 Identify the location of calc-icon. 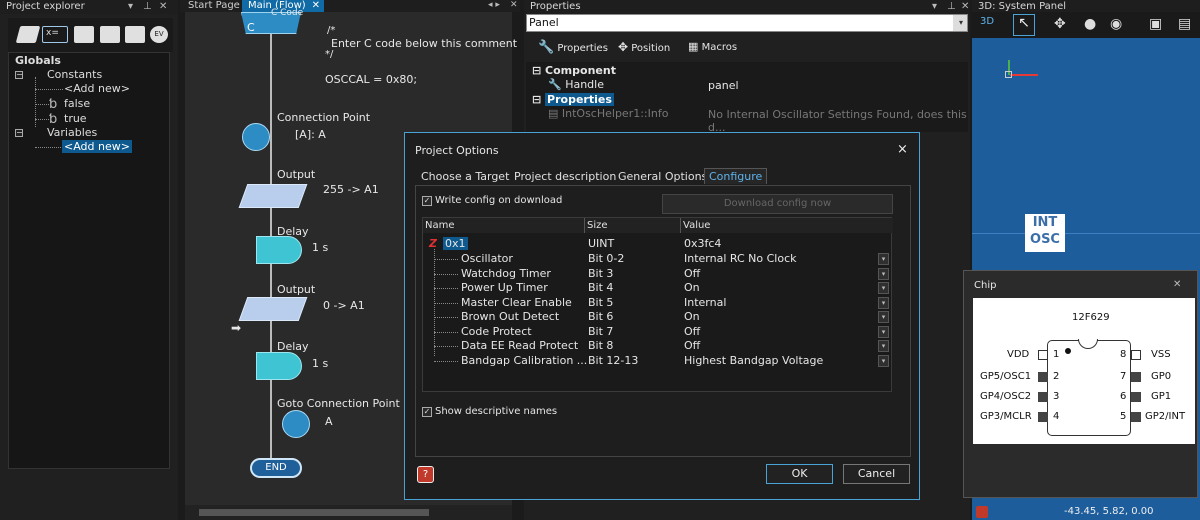
(84, 34).